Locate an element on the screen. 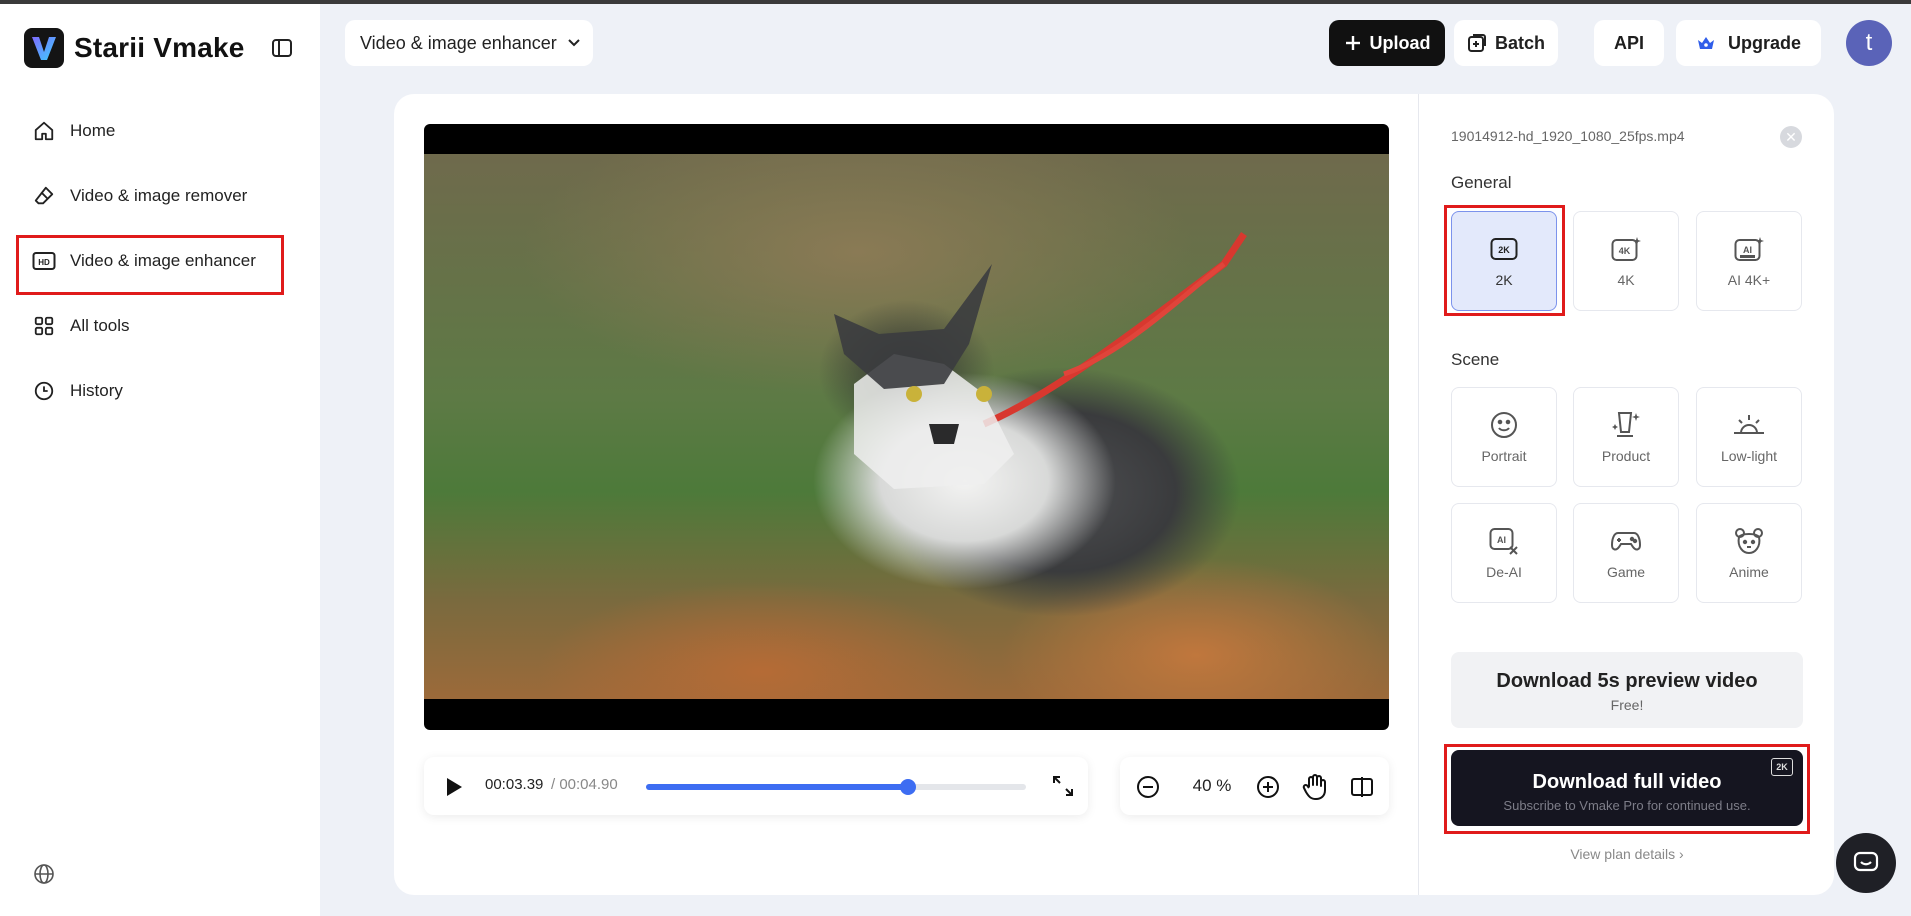 The image size is (1911, 916). chevron-down-icon is located at coordinates (574, 43).